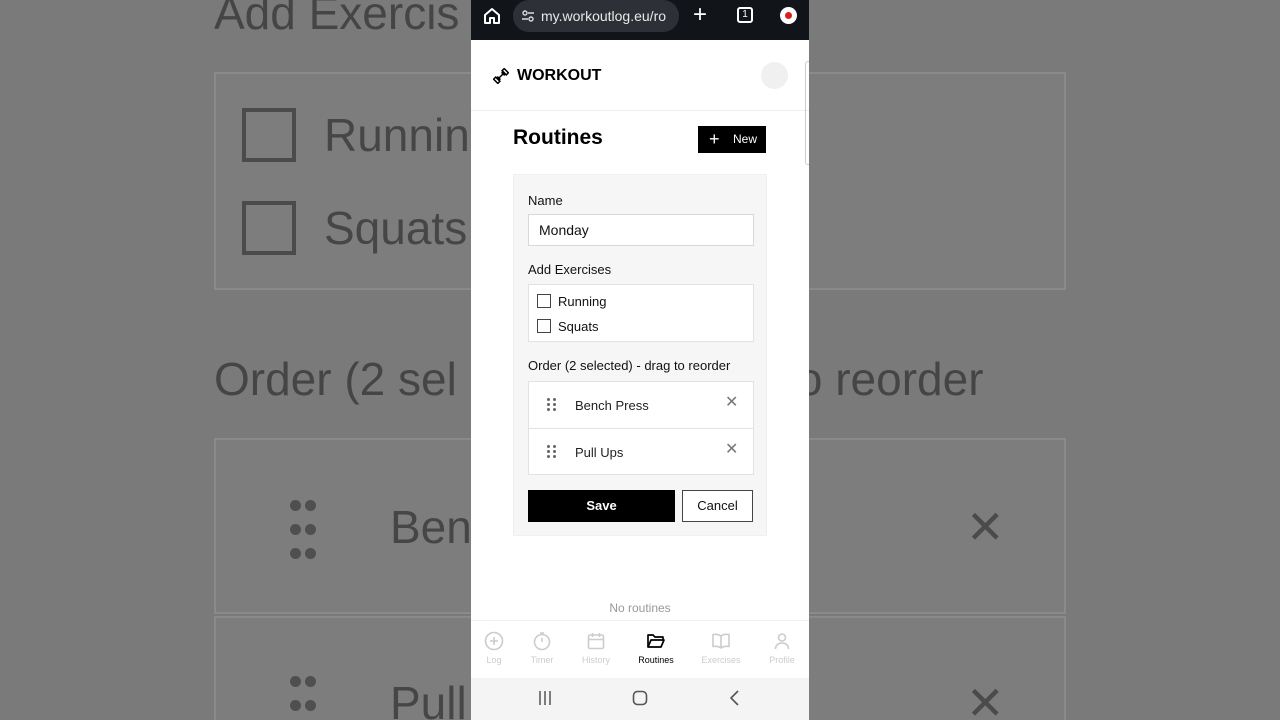 This screenshot has width=1280, height=720. I want to click on exercise-option-label: Squats, so click(578, 326).